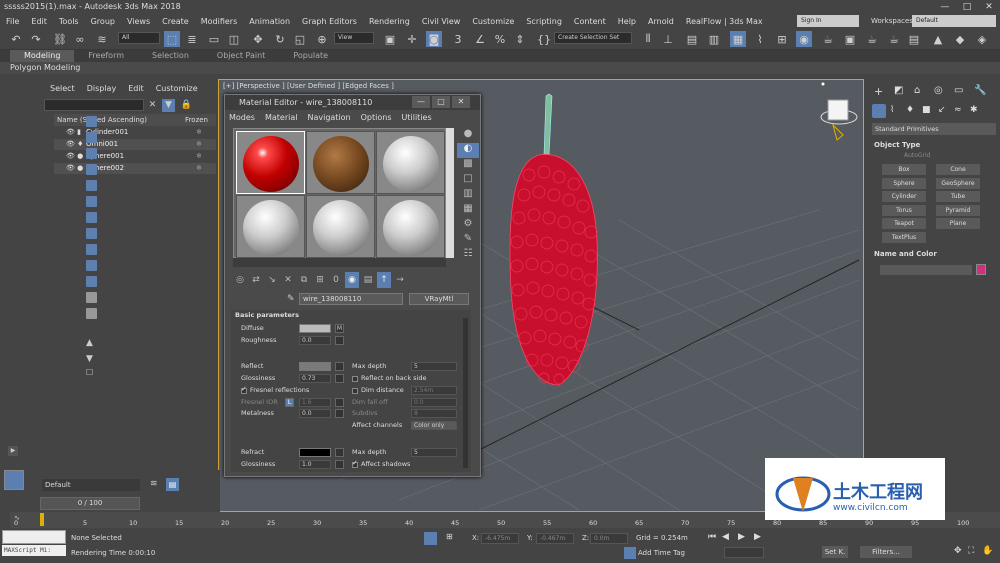 This screenshot has height=563, width=1000. Describe the element at coordinates (850, 39) in the screenshot. I see `rendered-frame-window-icon: ▣` at that location.